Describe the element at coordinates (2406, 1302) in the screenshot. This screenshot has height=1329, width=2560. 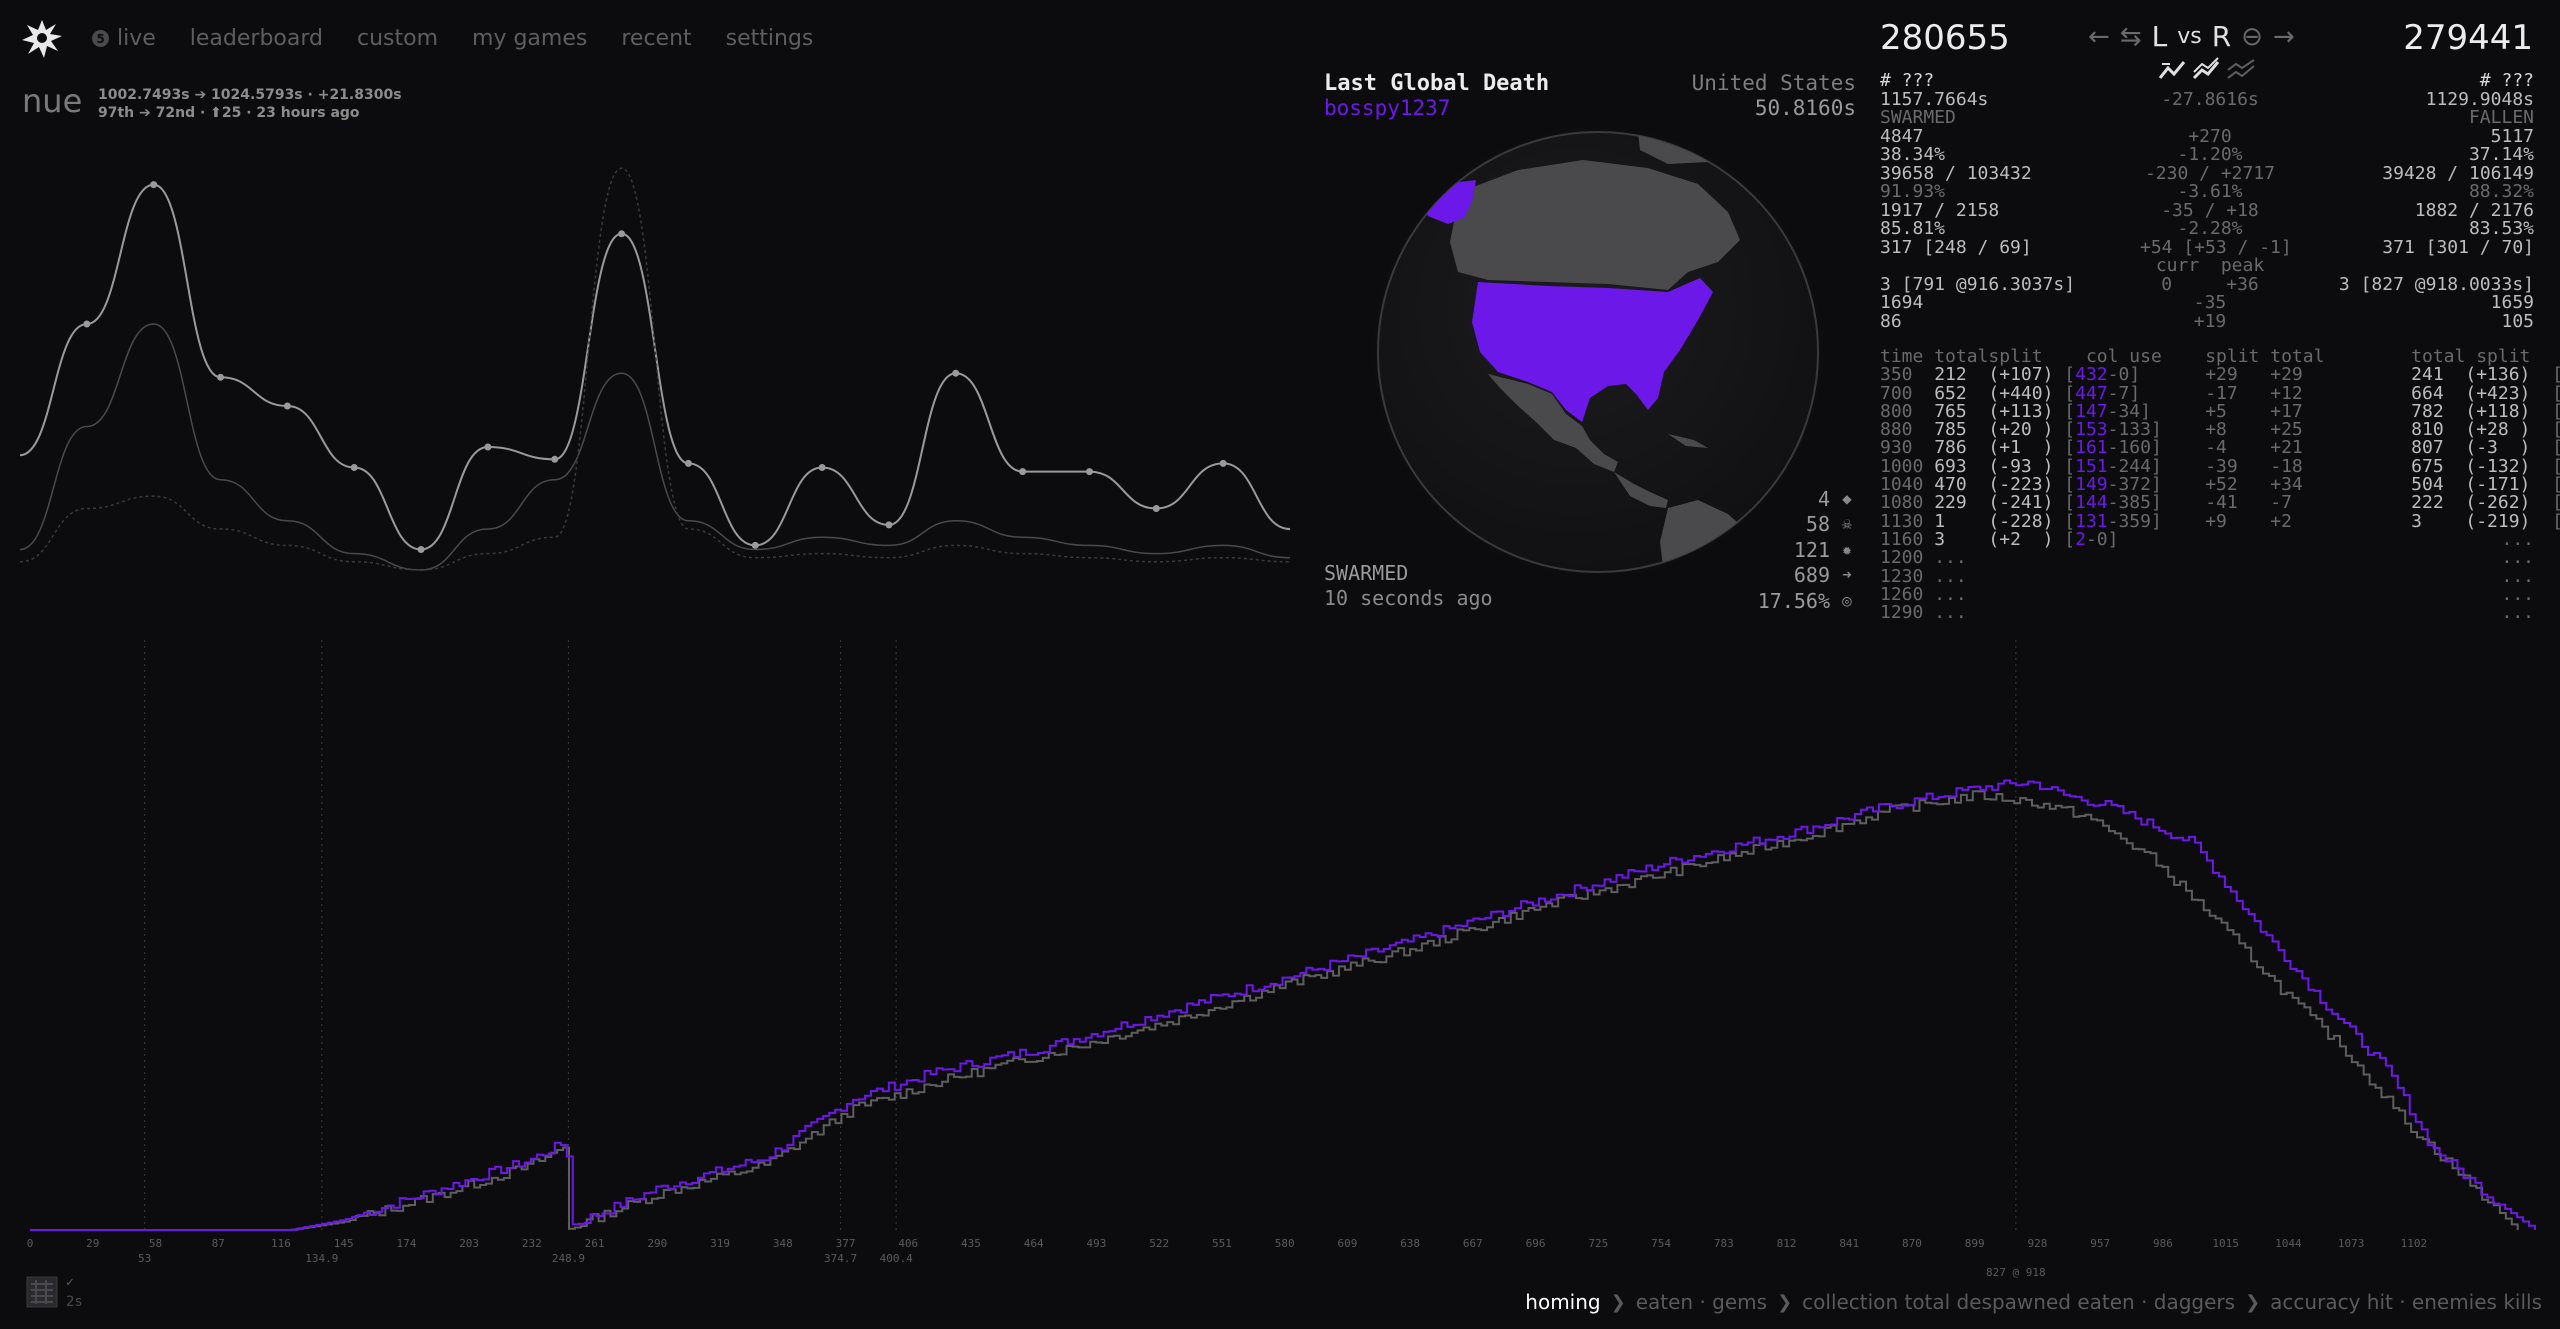
I see `crumb-item: accuracy hit · enemies kills` at that location.